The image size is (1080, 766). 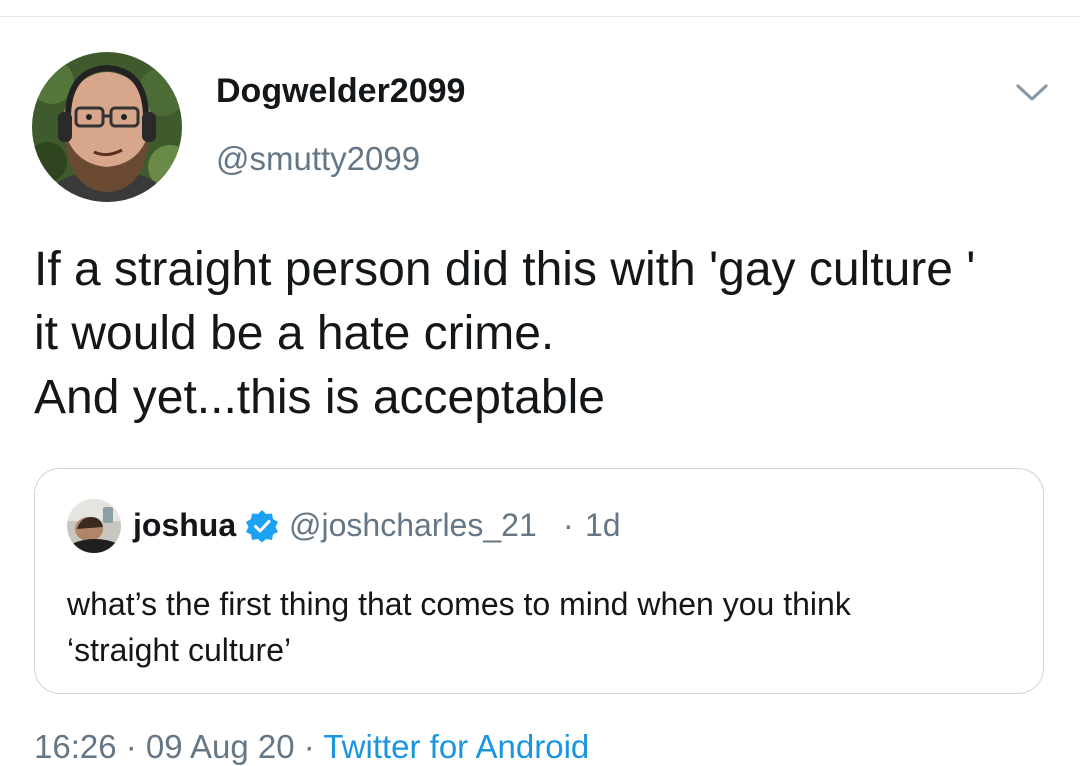 I want to click on tweet-time: 16:26, so click(x=75, y=746).